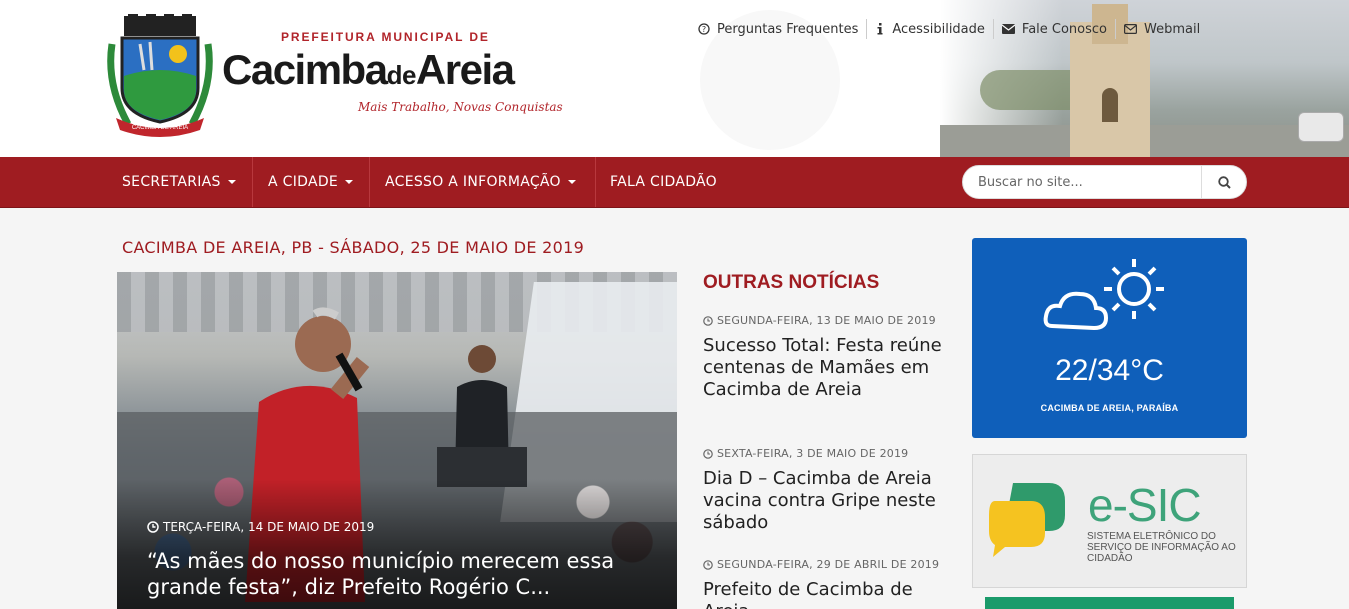 The image size is (1349, 609). What do you see at coordinates (482, 416) in the screenshot?
I see `feature-photo-dj` at bounding box center [482, 416].